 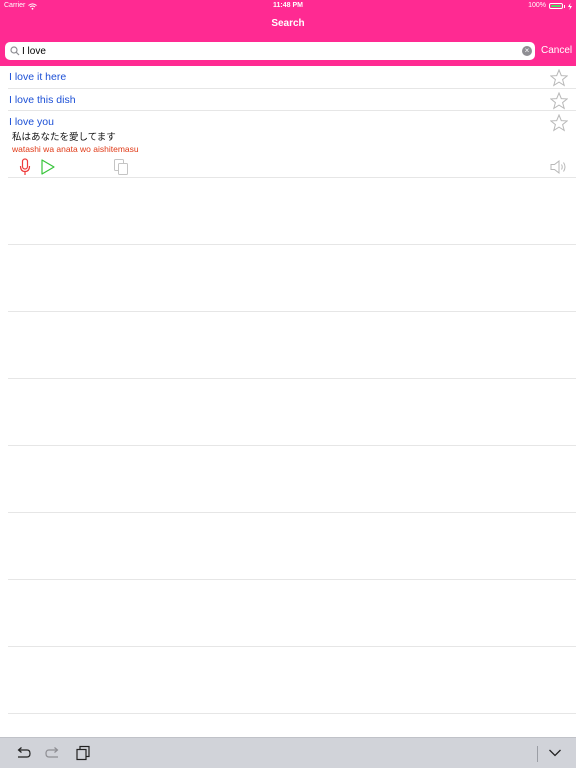 I want to click on clear-icon: ×, so click(x=527, y=51).